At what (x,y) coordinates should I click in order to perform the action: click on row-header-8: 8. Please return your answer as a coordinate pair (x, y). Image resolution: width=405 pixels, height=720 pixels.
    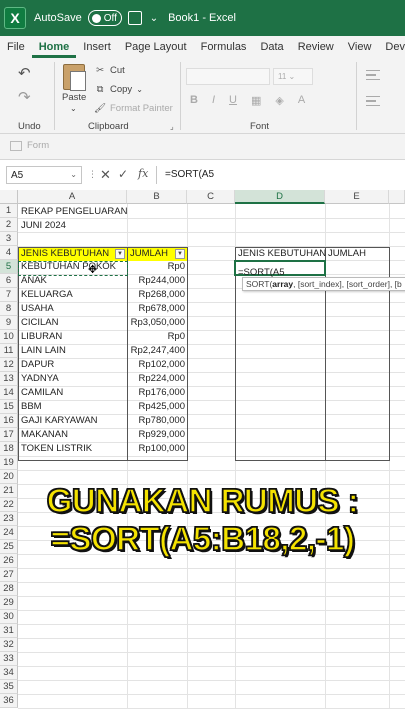
    Looking at the image, I should click on (9, 309).